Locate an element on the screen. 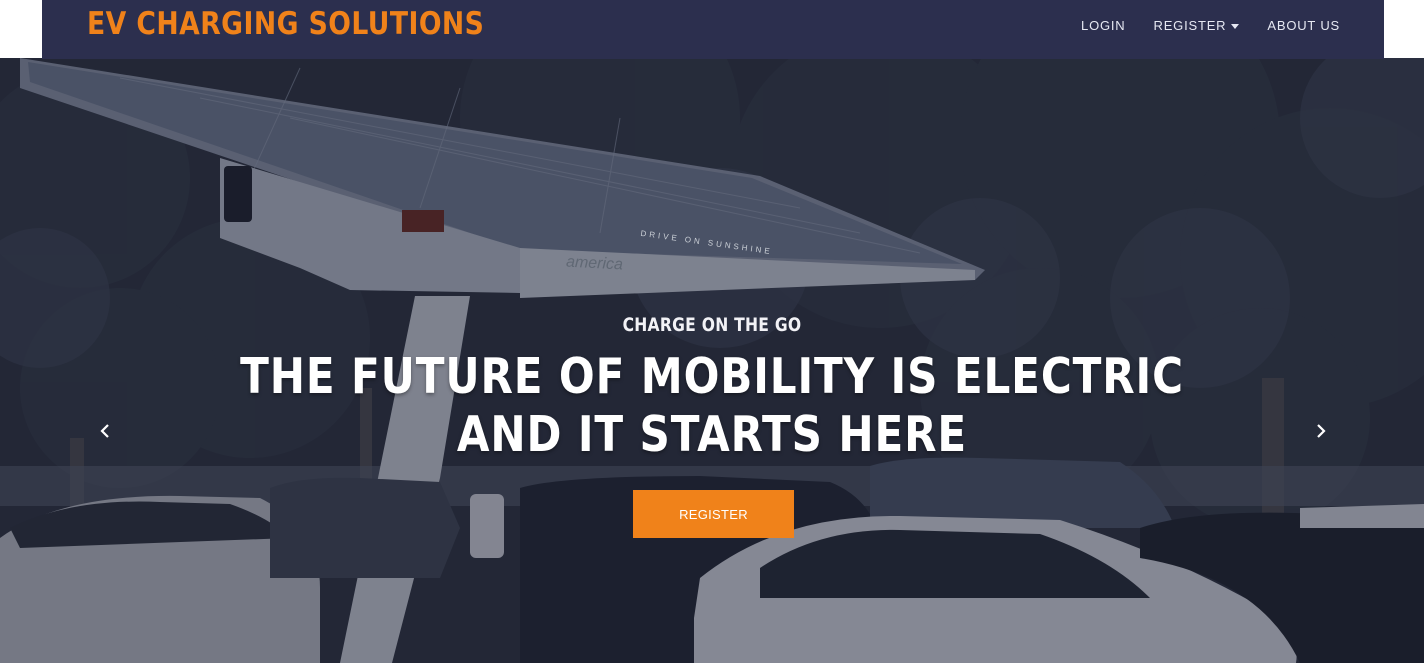 The height and width of the screenshot is (663, 1424). nav-login-link: LOGIN is located at coordinates (1103, 25).